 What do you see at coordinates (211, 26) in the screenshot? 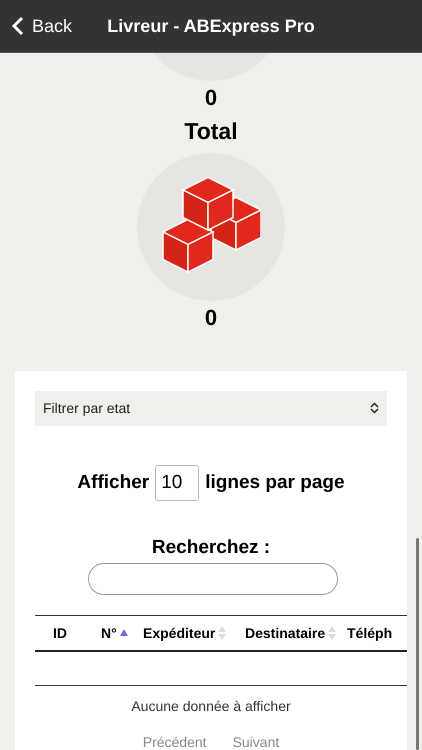
I see `screen-title: Livreur - ABExpress Pro` at bounding box center [211, 26].